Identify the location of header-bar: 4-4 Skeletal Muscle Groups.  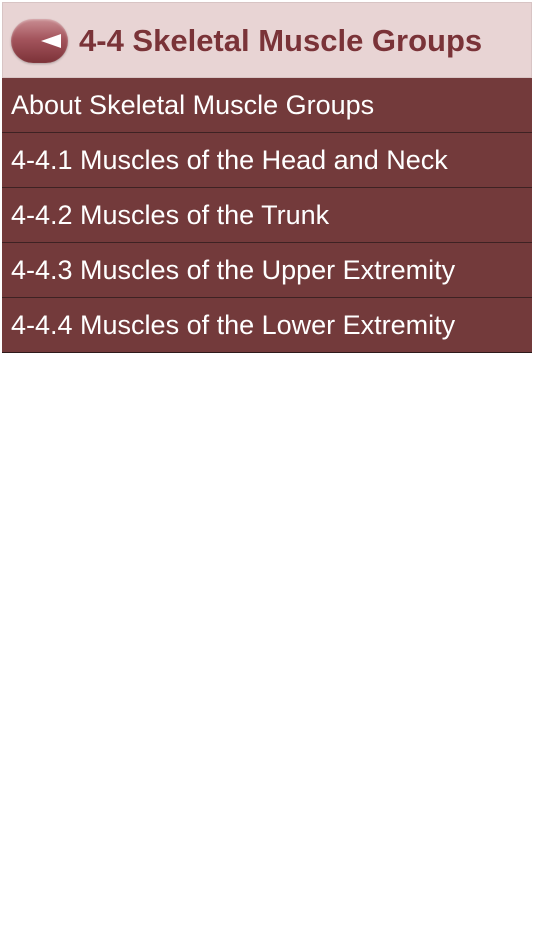
(267, 40).